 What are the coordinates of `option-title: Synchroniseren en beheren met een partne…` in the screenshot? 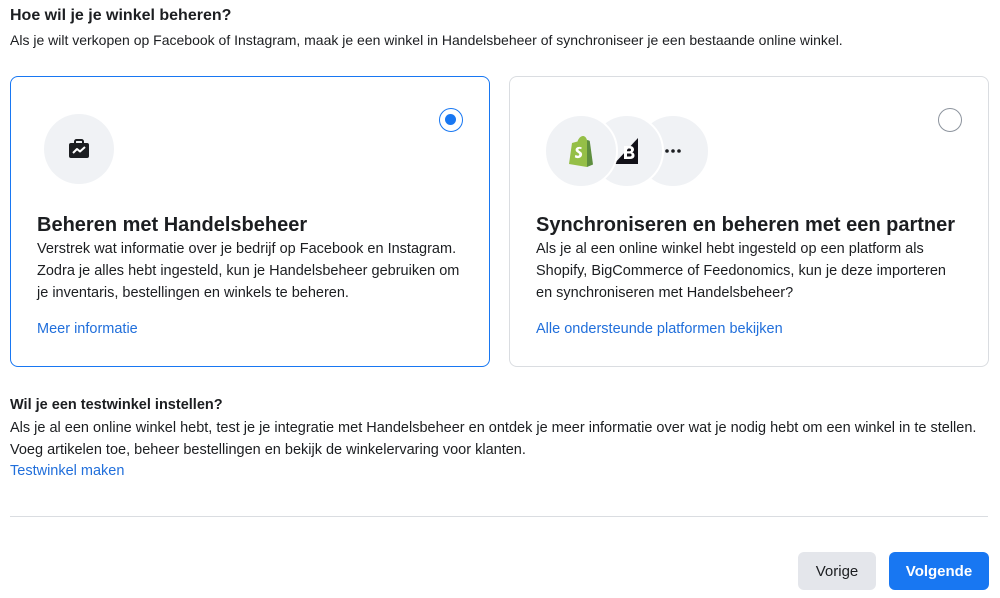 It's located at (746, 225).